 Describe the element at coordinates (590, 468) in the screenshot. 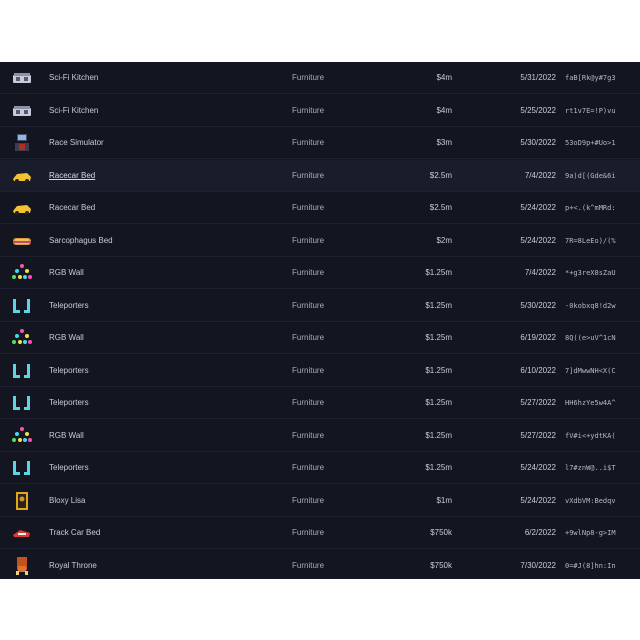

I see `item-hash: l7#znW@..i$T` at that location.